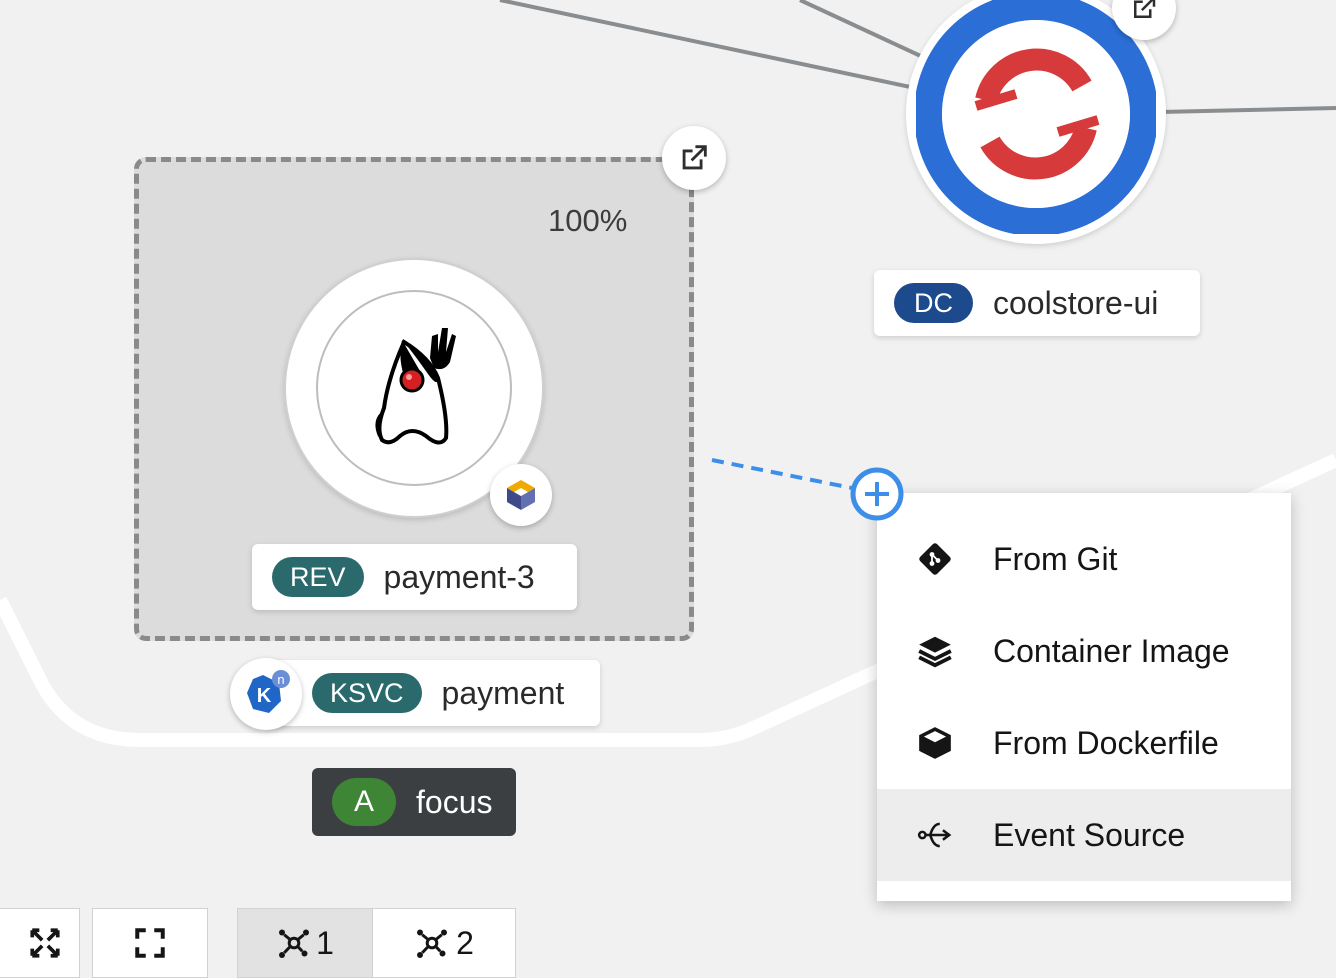  I want to click on dc-badge: DC, so click(933, 303).